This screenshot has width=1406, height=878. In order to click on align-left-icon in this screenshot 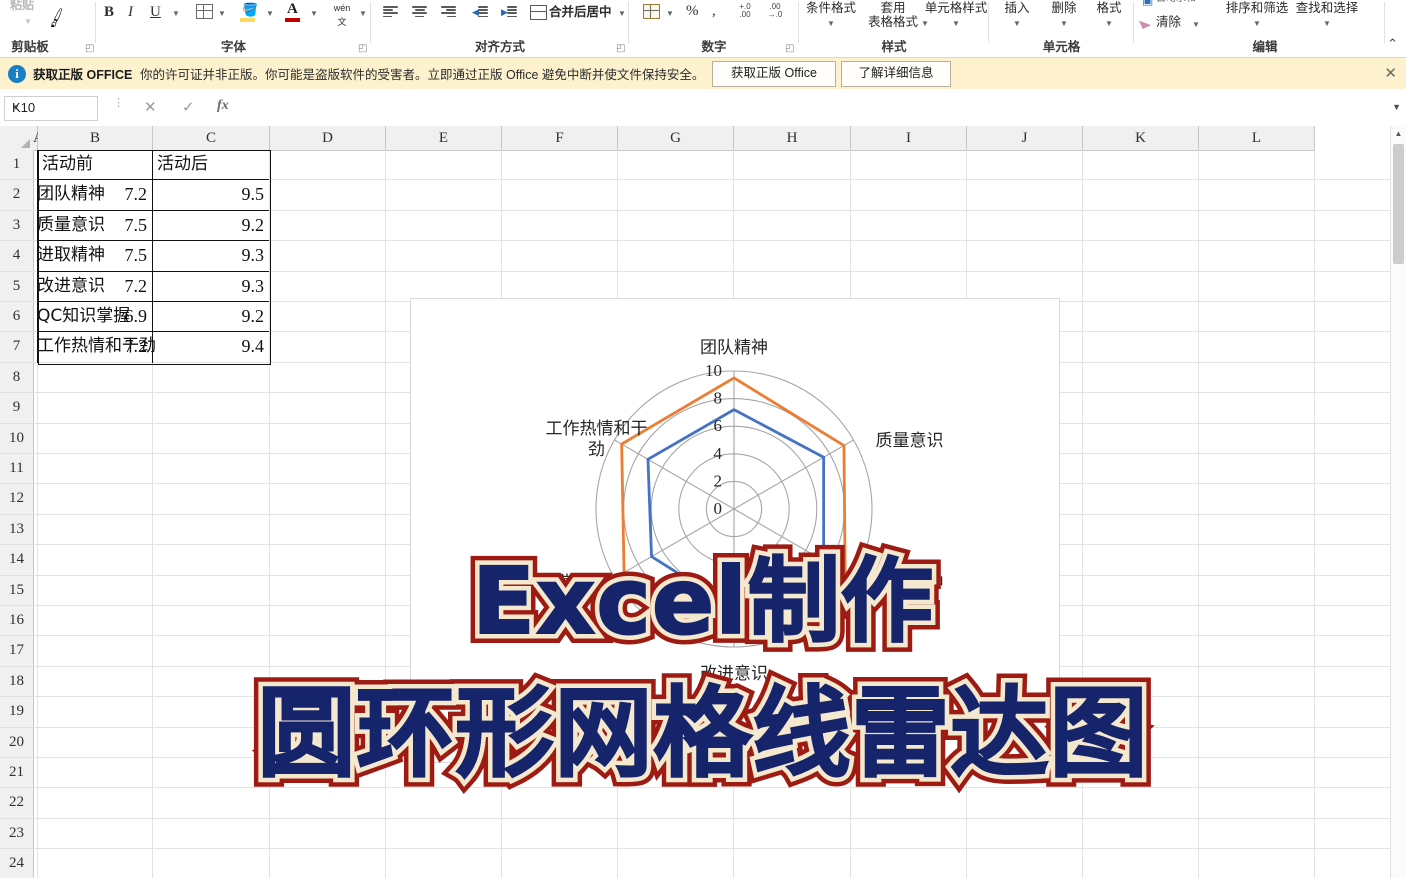, I will do `click(390, 12)`.